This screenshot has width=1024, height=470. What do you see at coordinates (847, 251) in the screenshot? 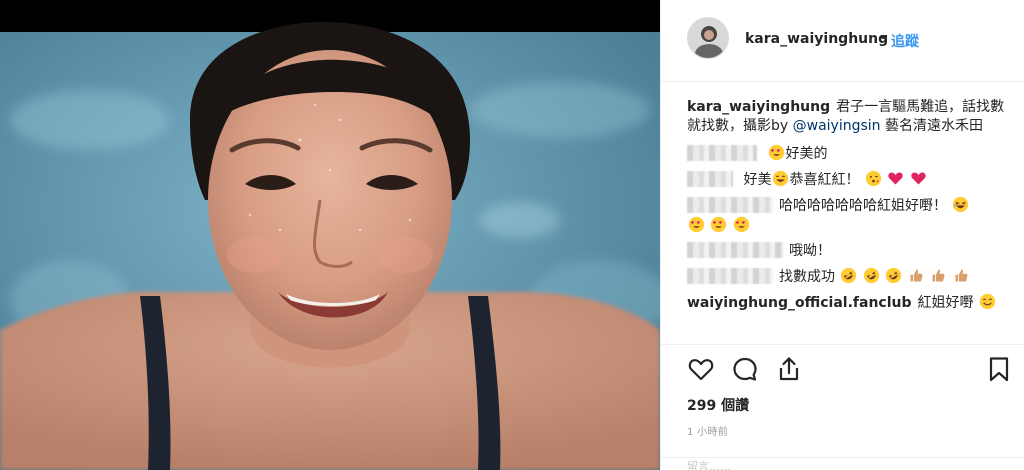
I see `comment-item: 哦呦！` at bounding box center [847, 251].